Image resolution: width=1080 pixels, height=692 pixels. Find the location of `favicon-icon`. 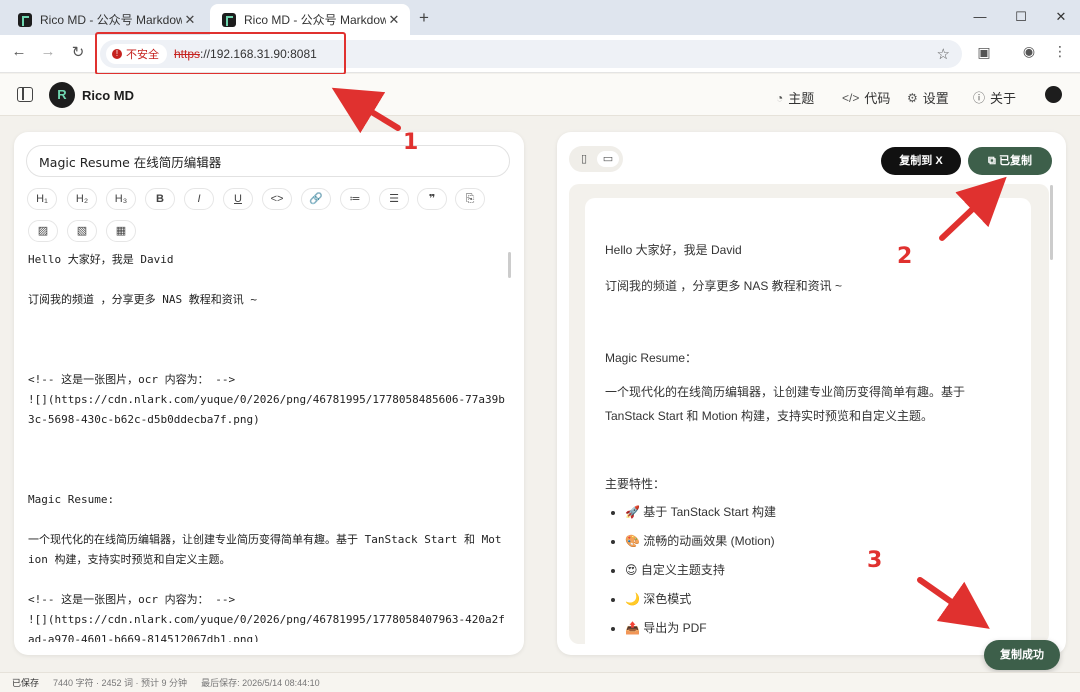

favicon-icon is located at coordinates (25, 19).